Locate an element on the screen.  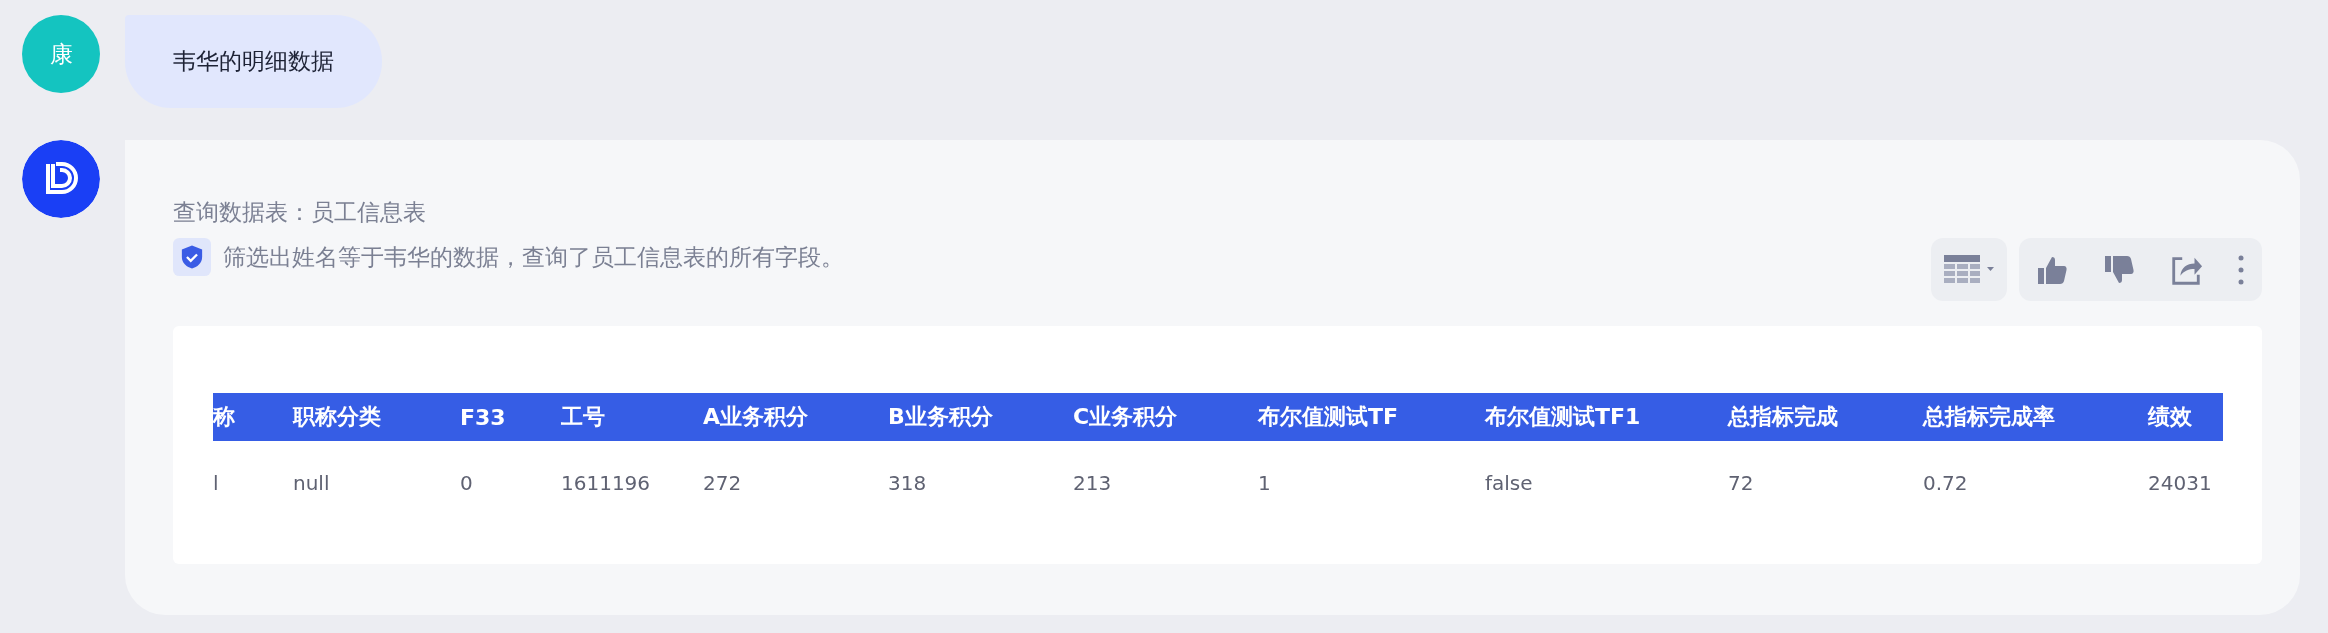
table-cell-text: 1 is located at coordinates (1265, 483).